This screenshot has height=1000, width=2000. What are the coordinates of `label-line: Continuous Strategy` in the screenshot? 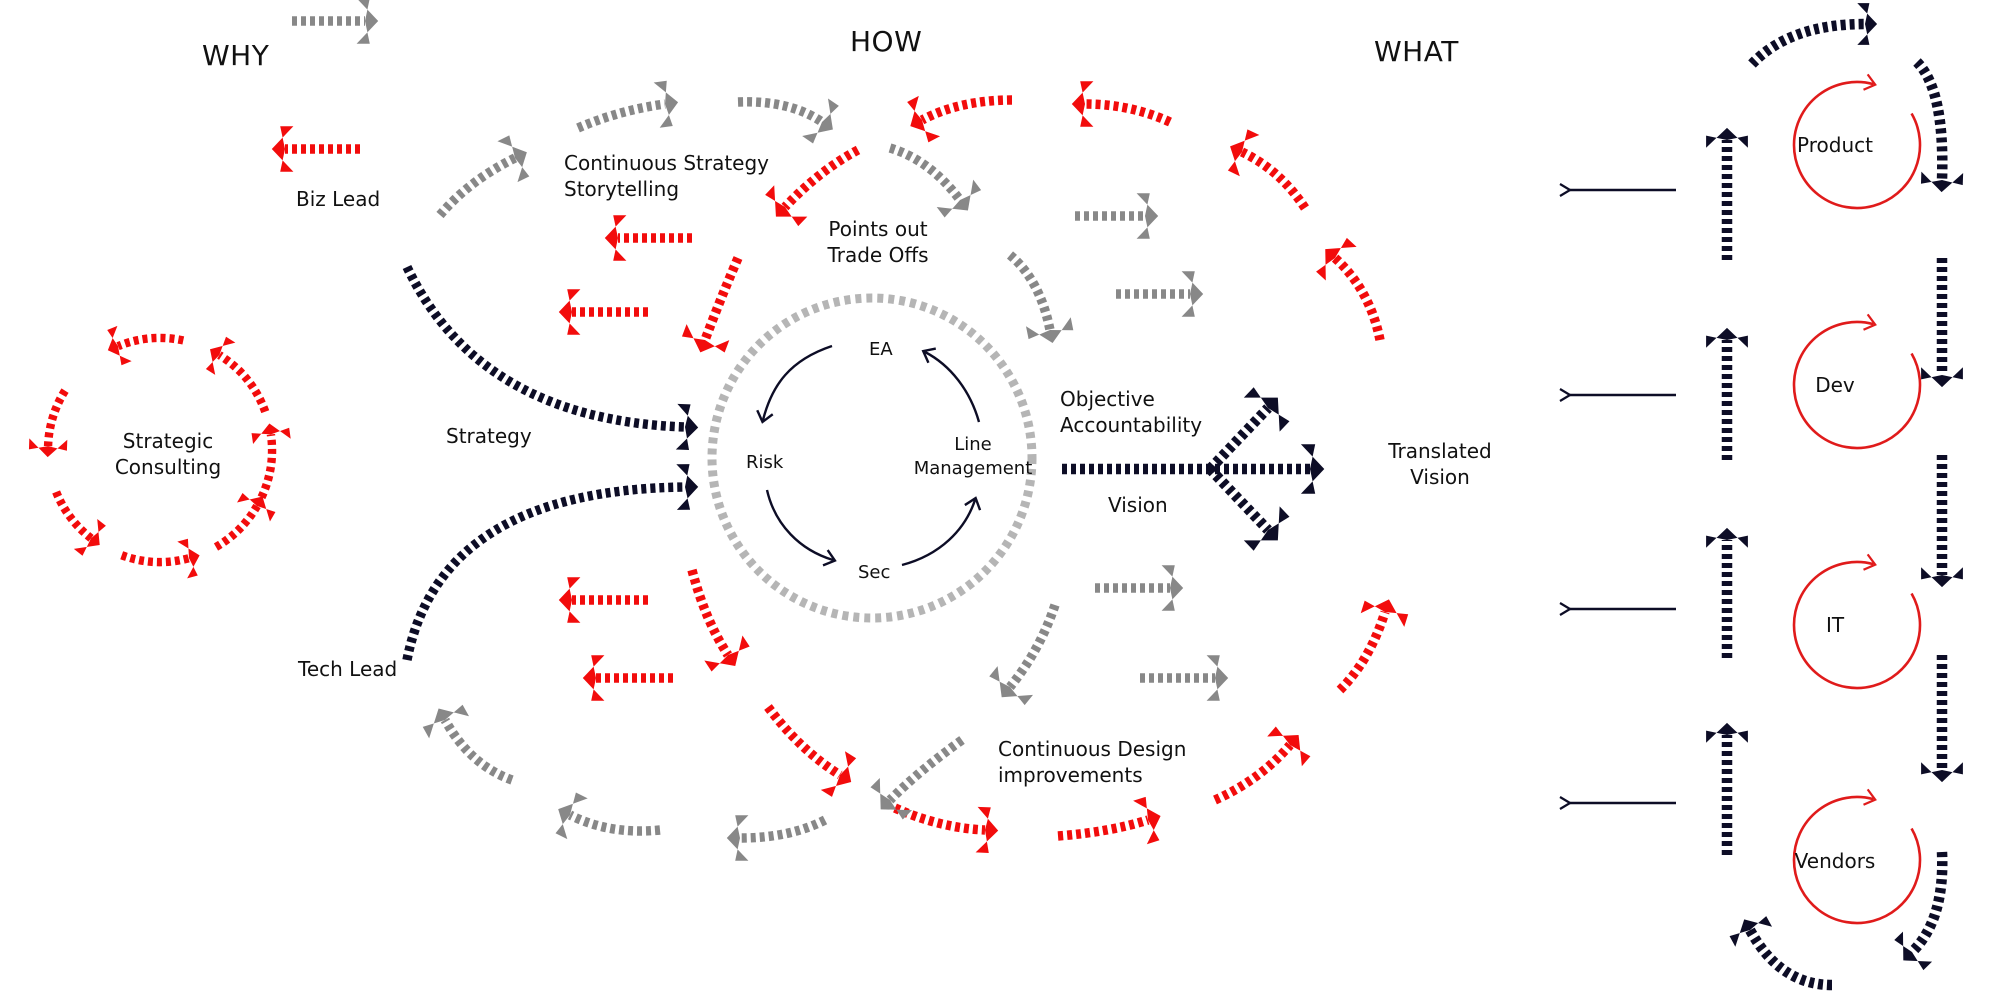 It's located at (667, 163).